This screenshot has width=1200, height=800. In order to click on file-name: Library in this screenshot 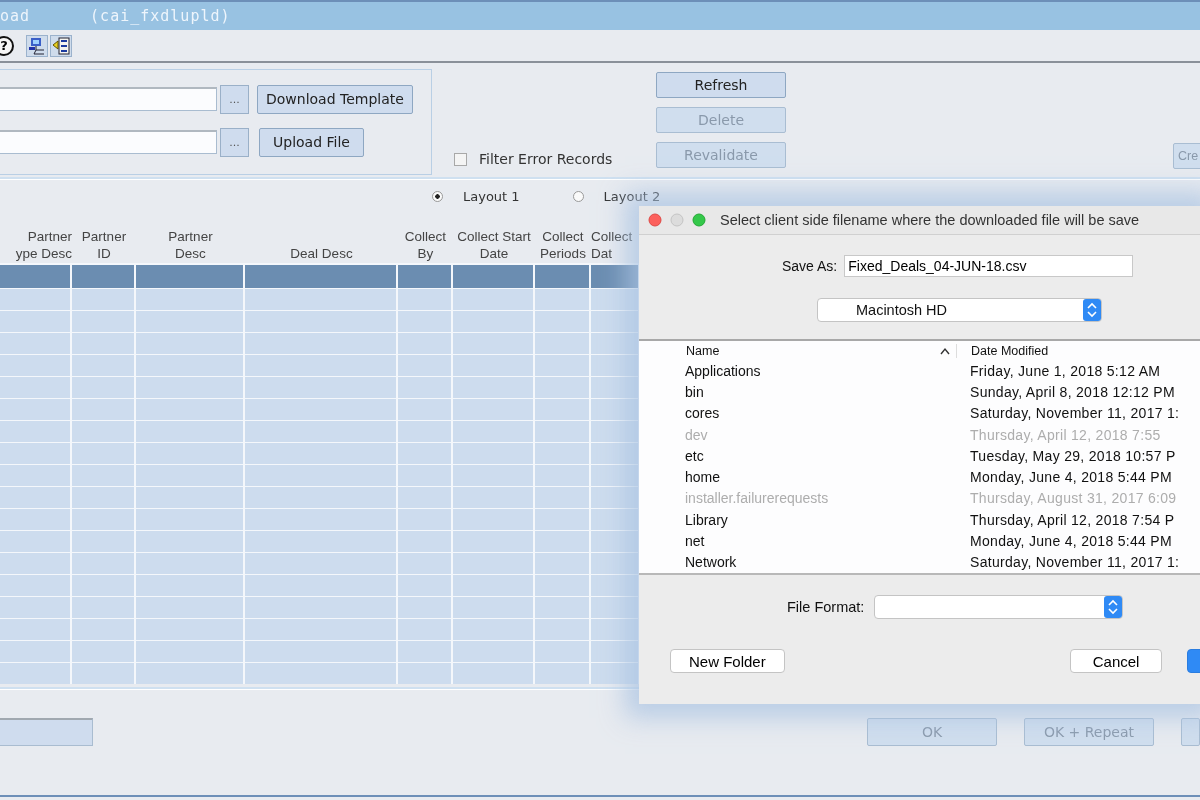, I will do `click(804, 519)`.